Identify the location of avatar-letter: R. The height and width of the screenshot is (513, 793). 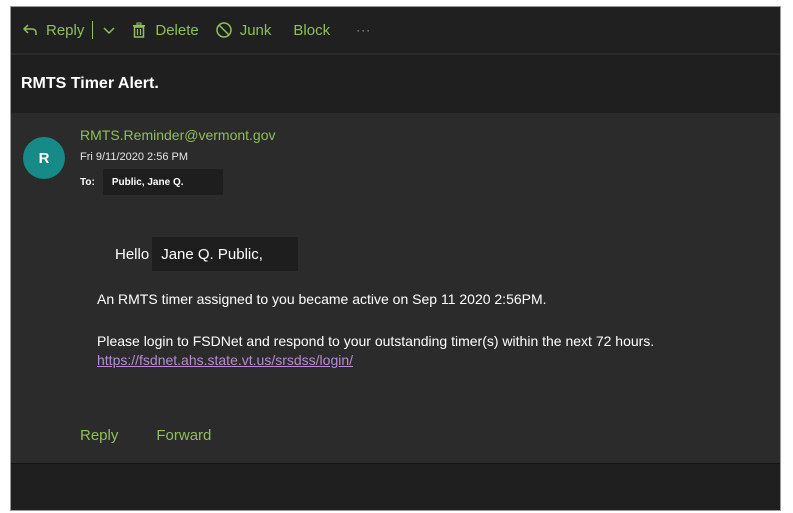
(44, 158).